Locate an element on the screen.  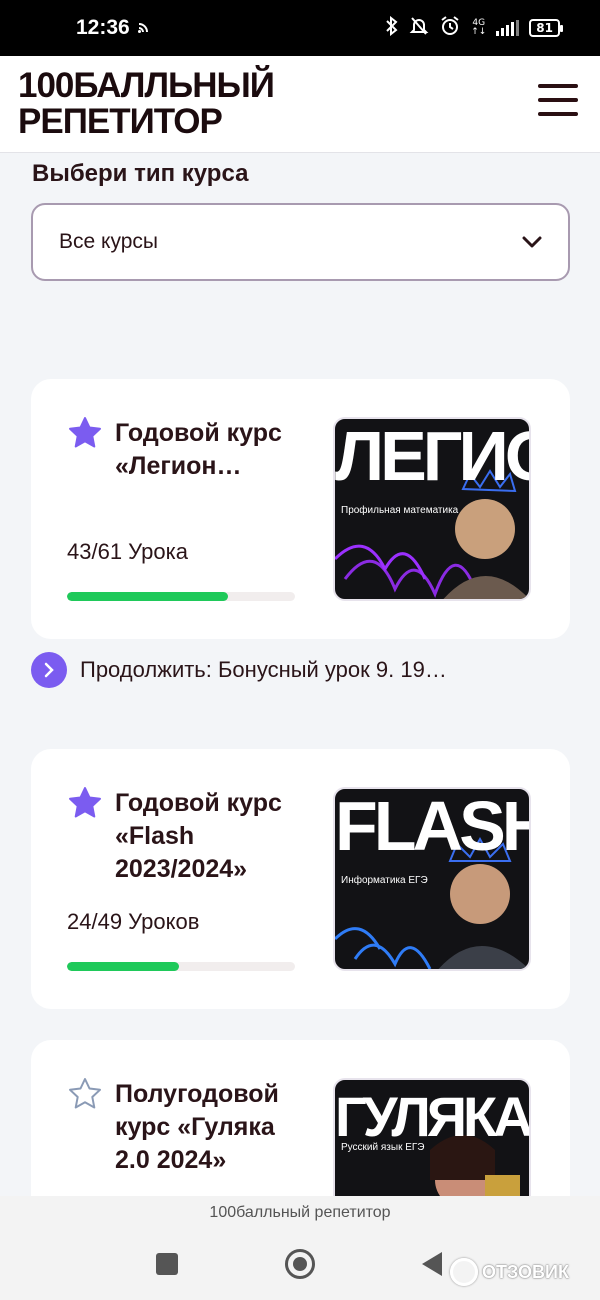
thumbnail-title: ЛЕГИОН is located at coordinates (432, 456).